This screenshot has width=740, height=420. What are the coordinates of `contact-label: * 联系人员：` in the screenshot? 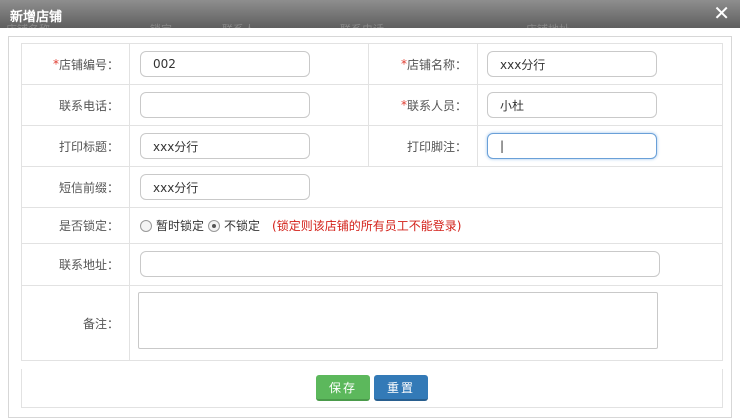 It's located at (423, 105).